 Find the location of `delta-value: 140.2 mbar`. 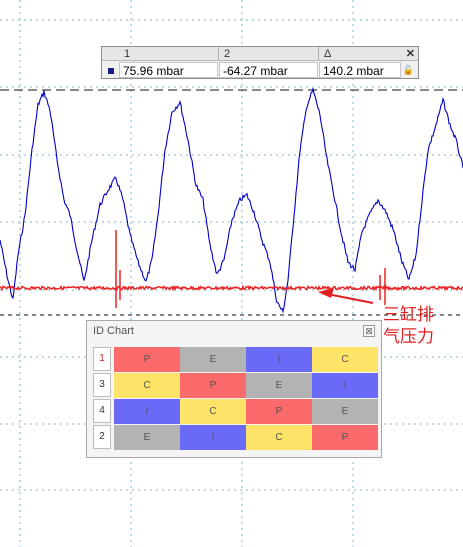

delta-value: 140.2 mbar is located at coordinates (360, 70).